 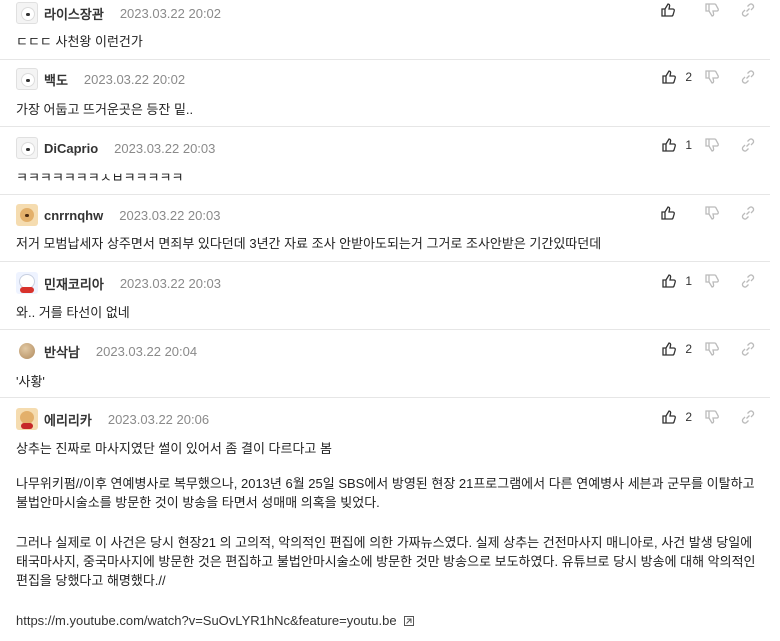 What do you see at coordinates (56, 79) in the screenshot?
I see `comment-author: 백도` at bounding box center [56, 79].